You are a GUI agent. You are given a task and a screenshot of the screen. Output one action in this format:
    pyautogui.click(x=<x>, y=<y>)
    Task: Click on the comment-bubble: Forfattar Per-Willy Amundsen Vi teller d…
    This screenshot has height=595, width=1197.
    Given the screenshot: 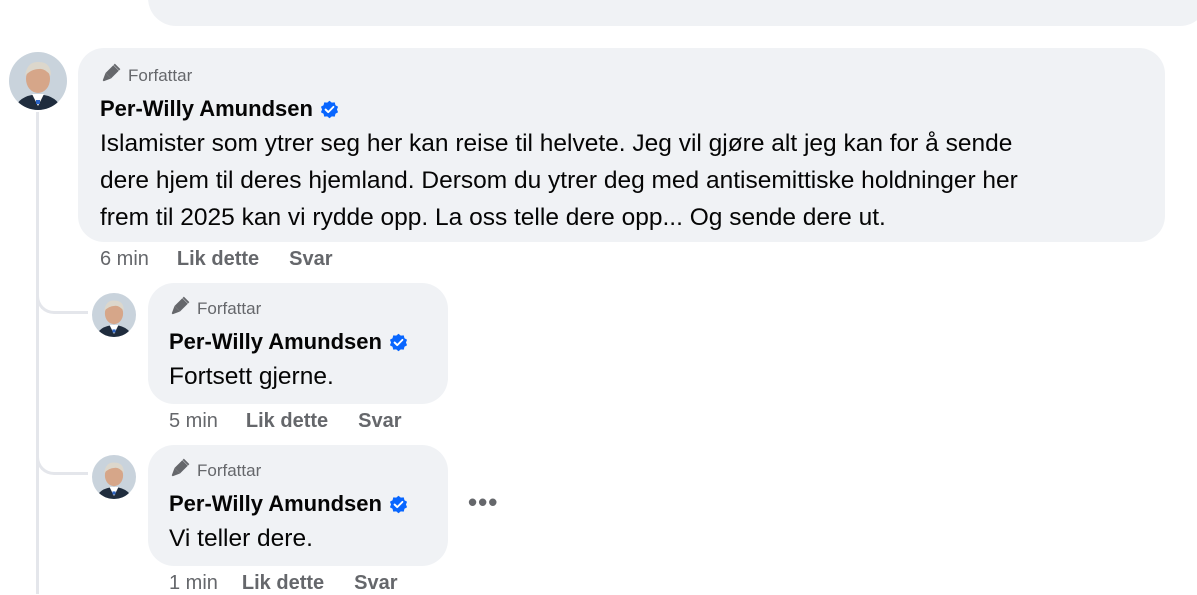 What is the action you would take?
    pyautogui.click(x=298, y=505)
    